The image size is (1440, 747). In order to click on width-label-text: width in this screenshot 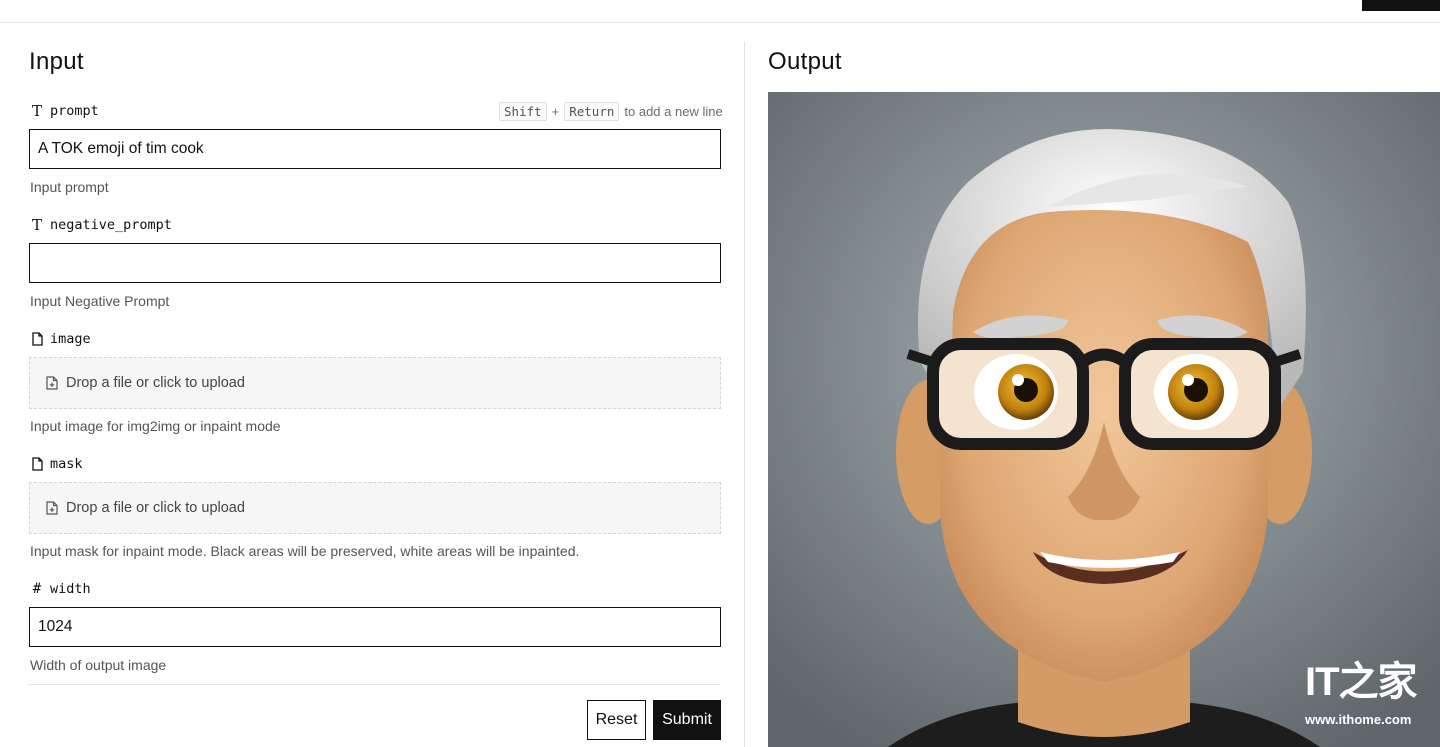, I will do `click(70, 589)`.